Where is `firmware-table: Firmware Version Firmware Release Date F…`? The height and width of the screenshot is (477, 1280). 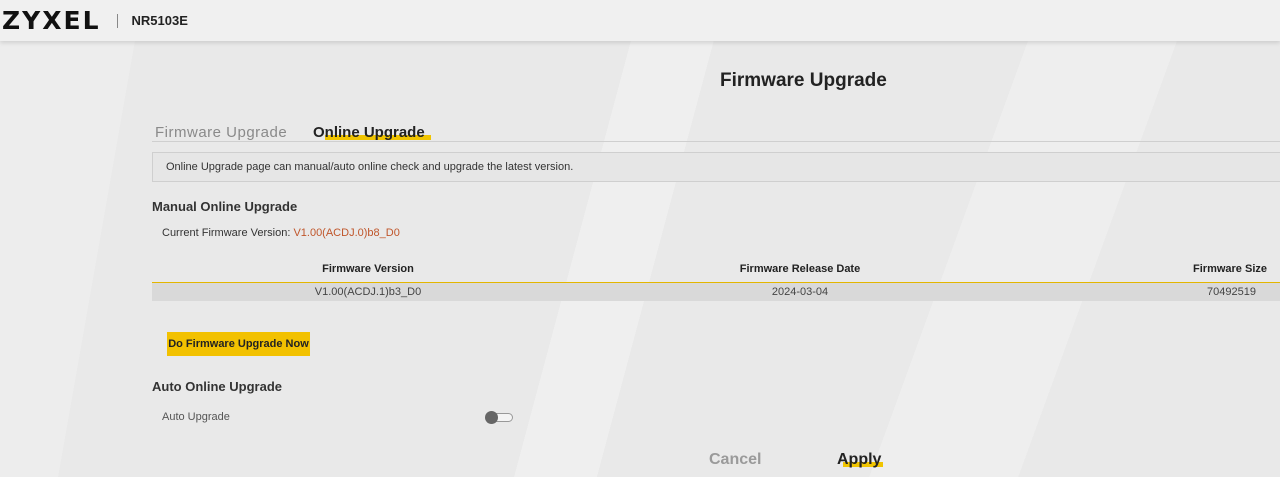
firmware-table: Firmware Version Firmware Release Date F… is located at coordinates (716, 280).